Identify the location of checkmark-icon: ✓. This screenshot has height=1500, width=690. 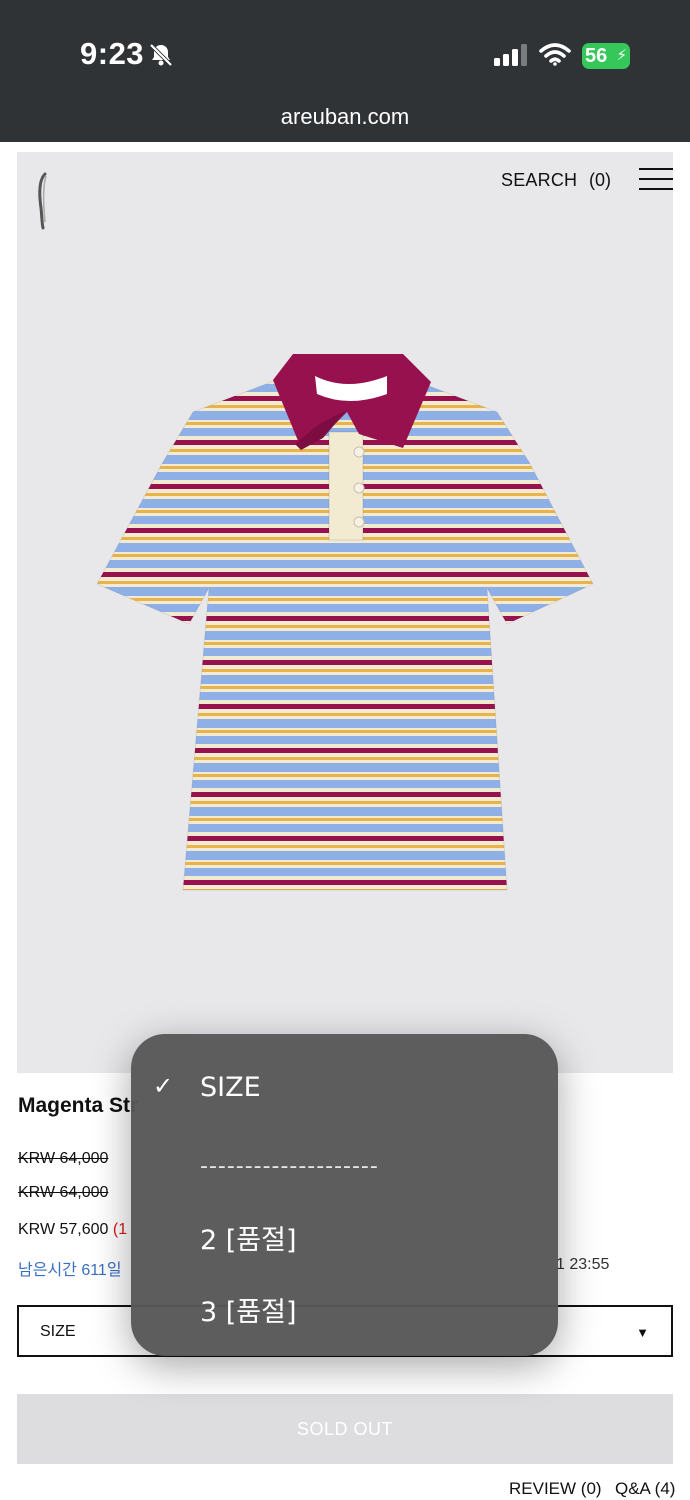
(163, 1086).